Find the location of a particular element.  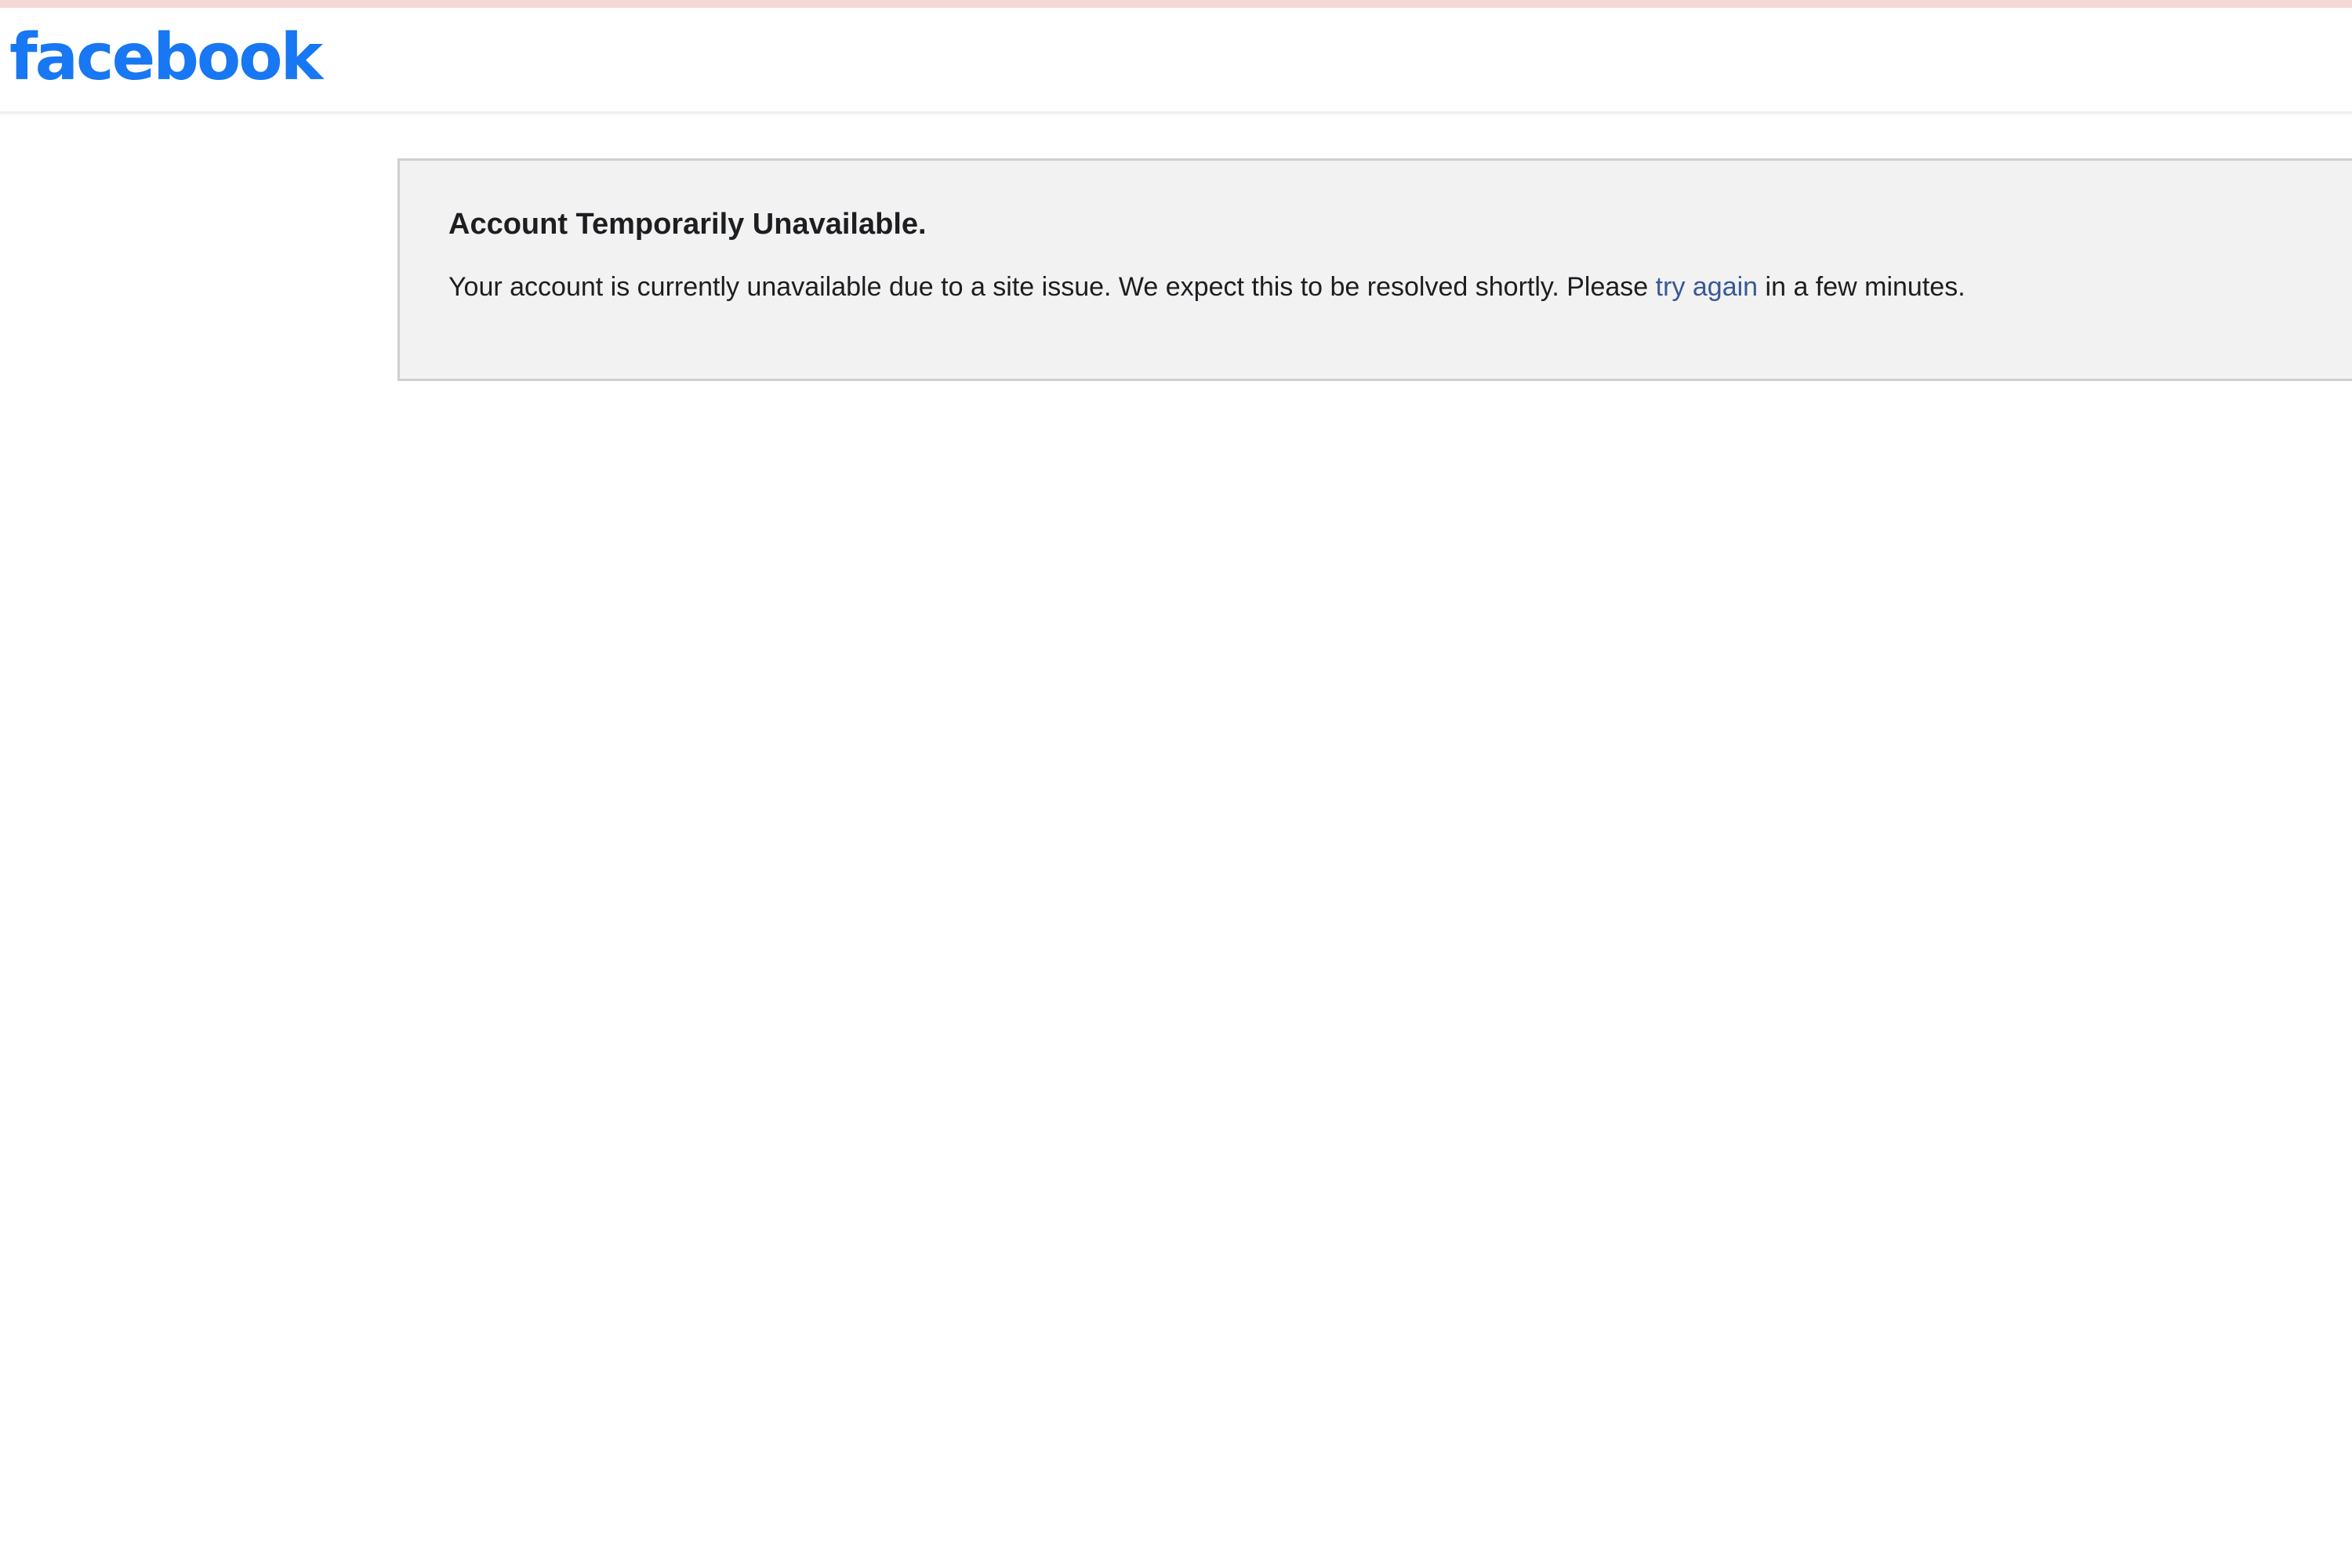

top-accent-stripe is located at coordinates (1176, 4).